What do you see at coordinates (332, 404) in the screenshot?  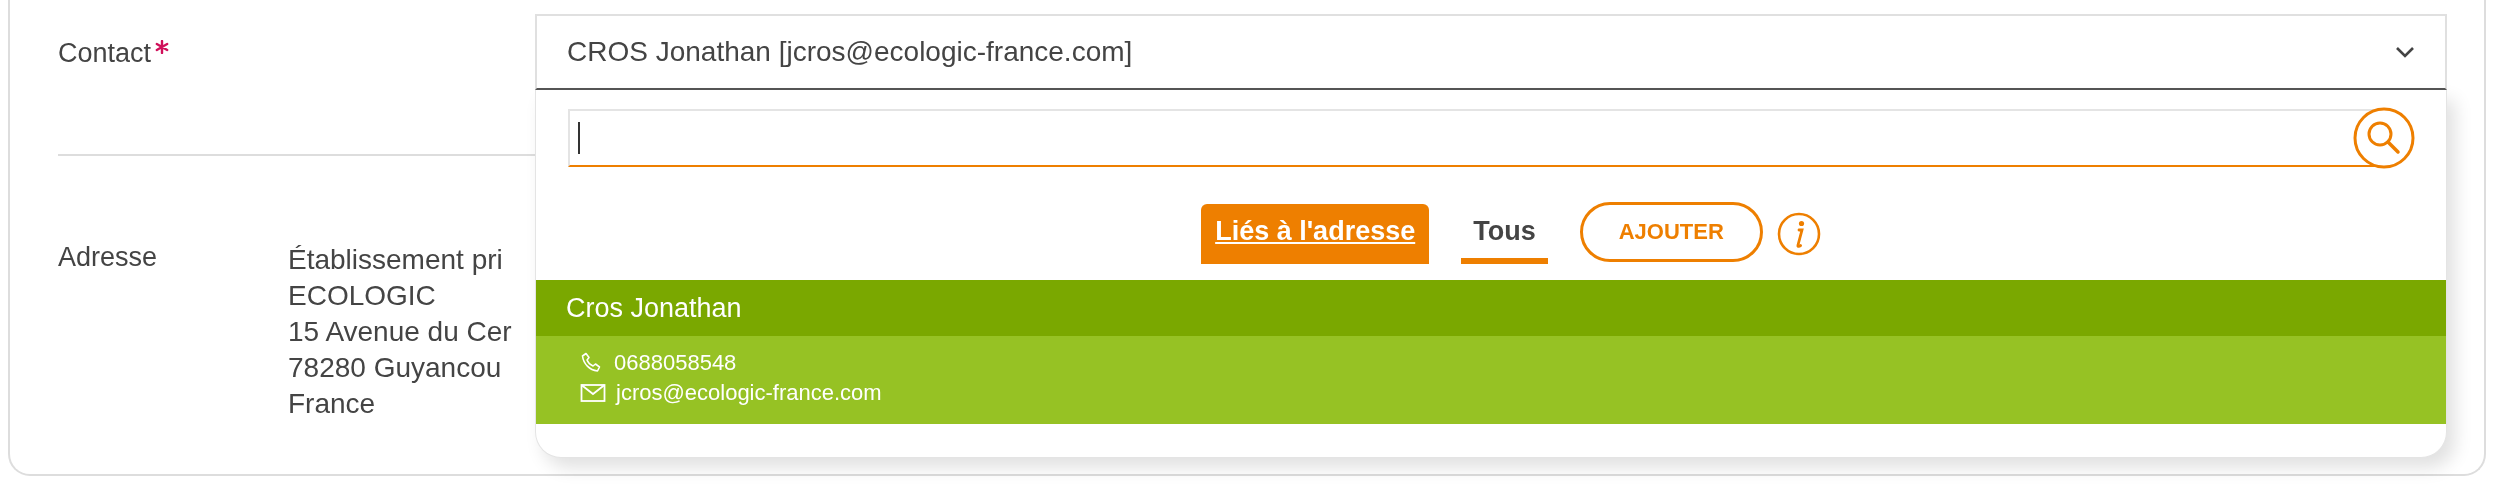 I see `address-line: France` at bounding box center [332, 404].